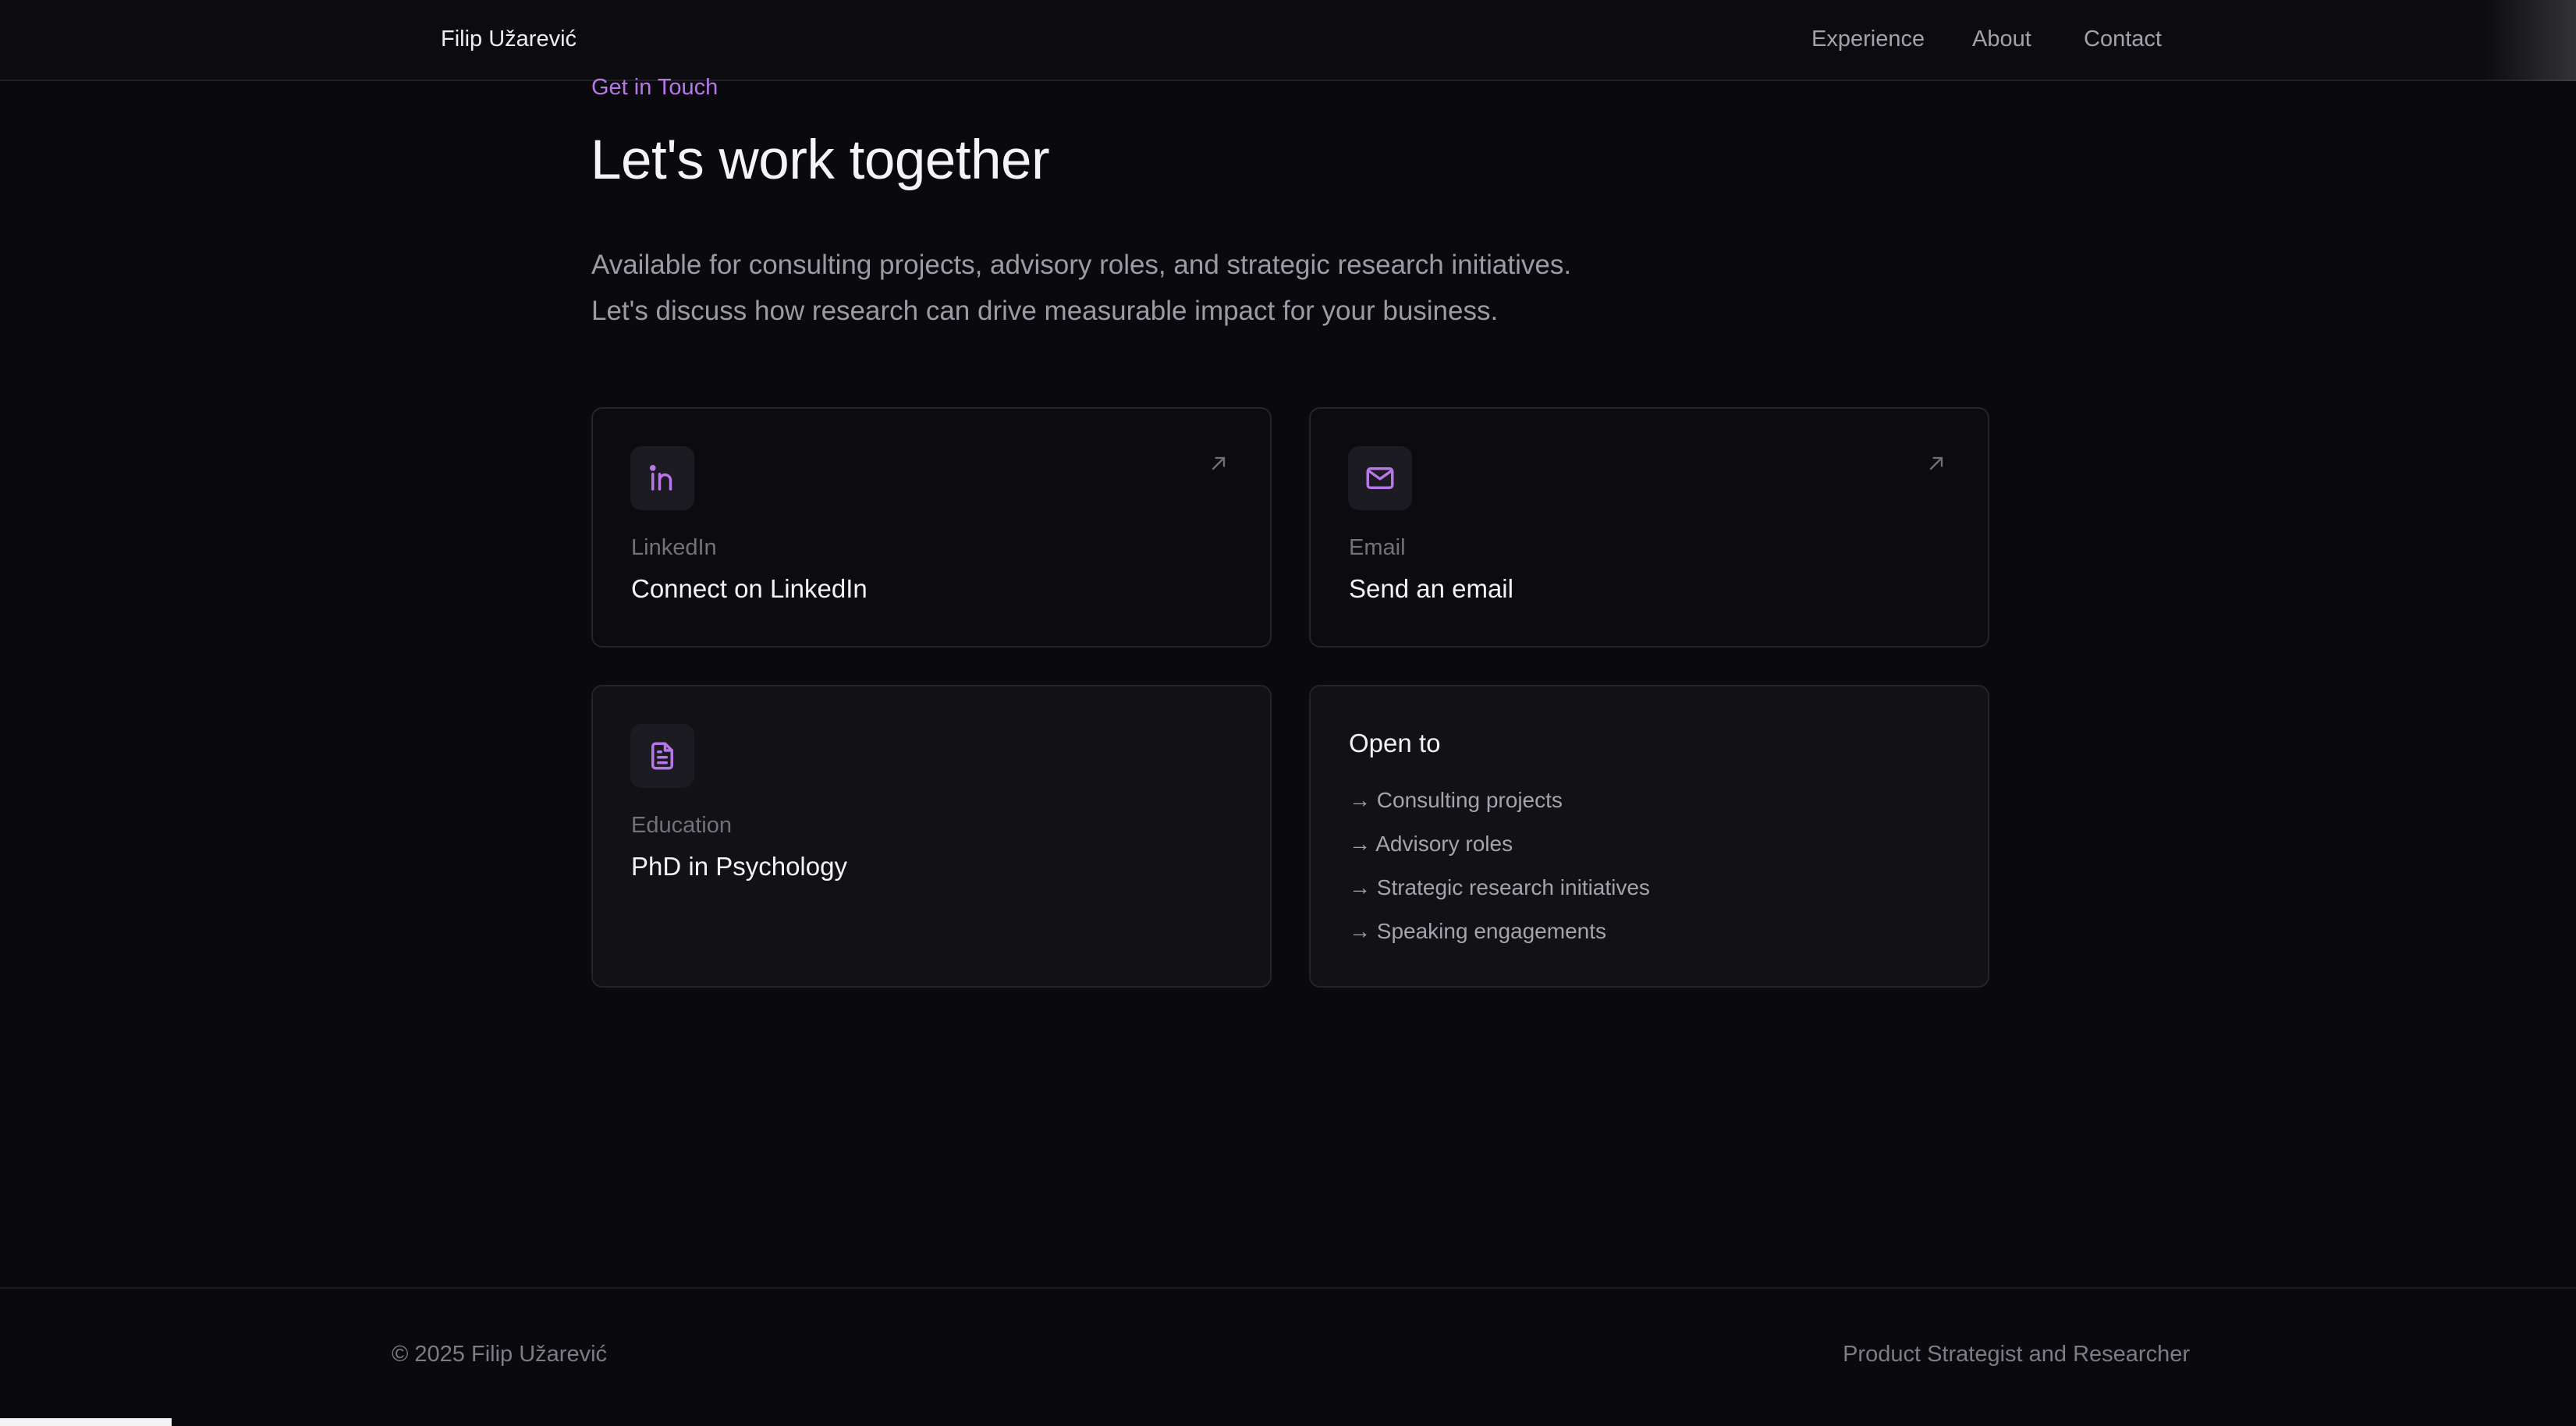  I want to click on mail-icon, so click(1380, 478).